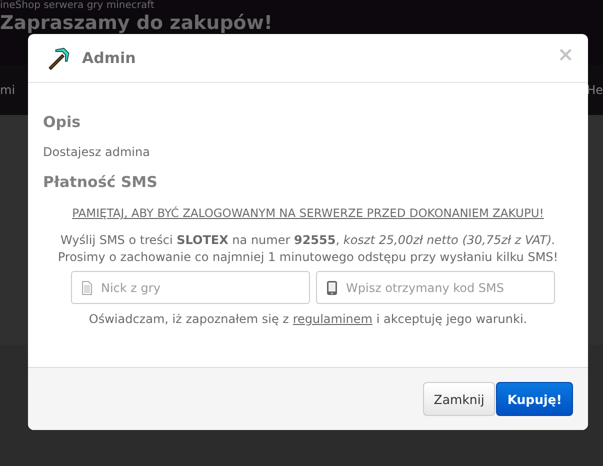 This screenshot has height=466, width=603. I want to click on buy-button: Kupuję!, so click(534, 399).